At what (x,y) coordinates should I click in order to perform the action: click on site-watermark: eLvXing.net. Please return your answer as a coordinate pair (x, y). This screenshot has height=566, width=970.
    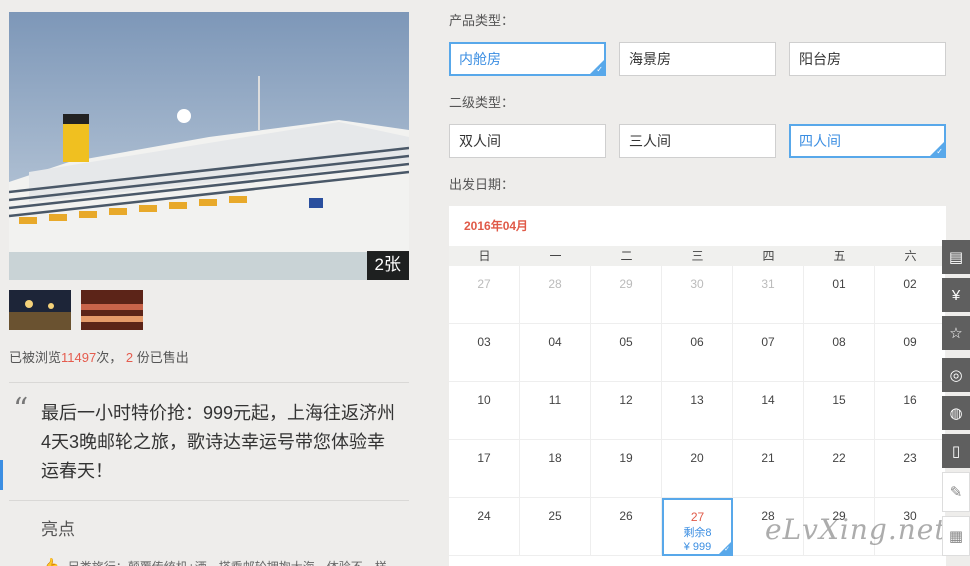
    Looking at the image, I should click on (856, 529).